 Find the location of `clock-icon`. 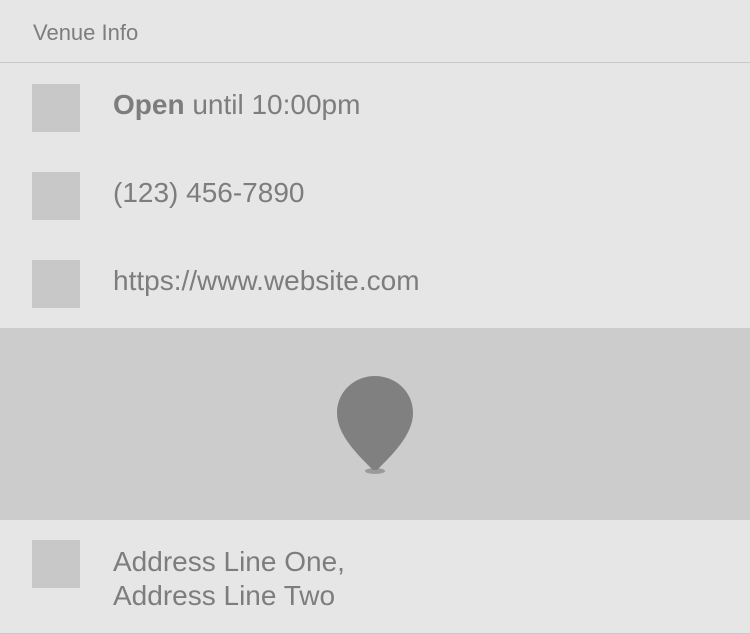

clock-icon is located at coordinates (56, 108).